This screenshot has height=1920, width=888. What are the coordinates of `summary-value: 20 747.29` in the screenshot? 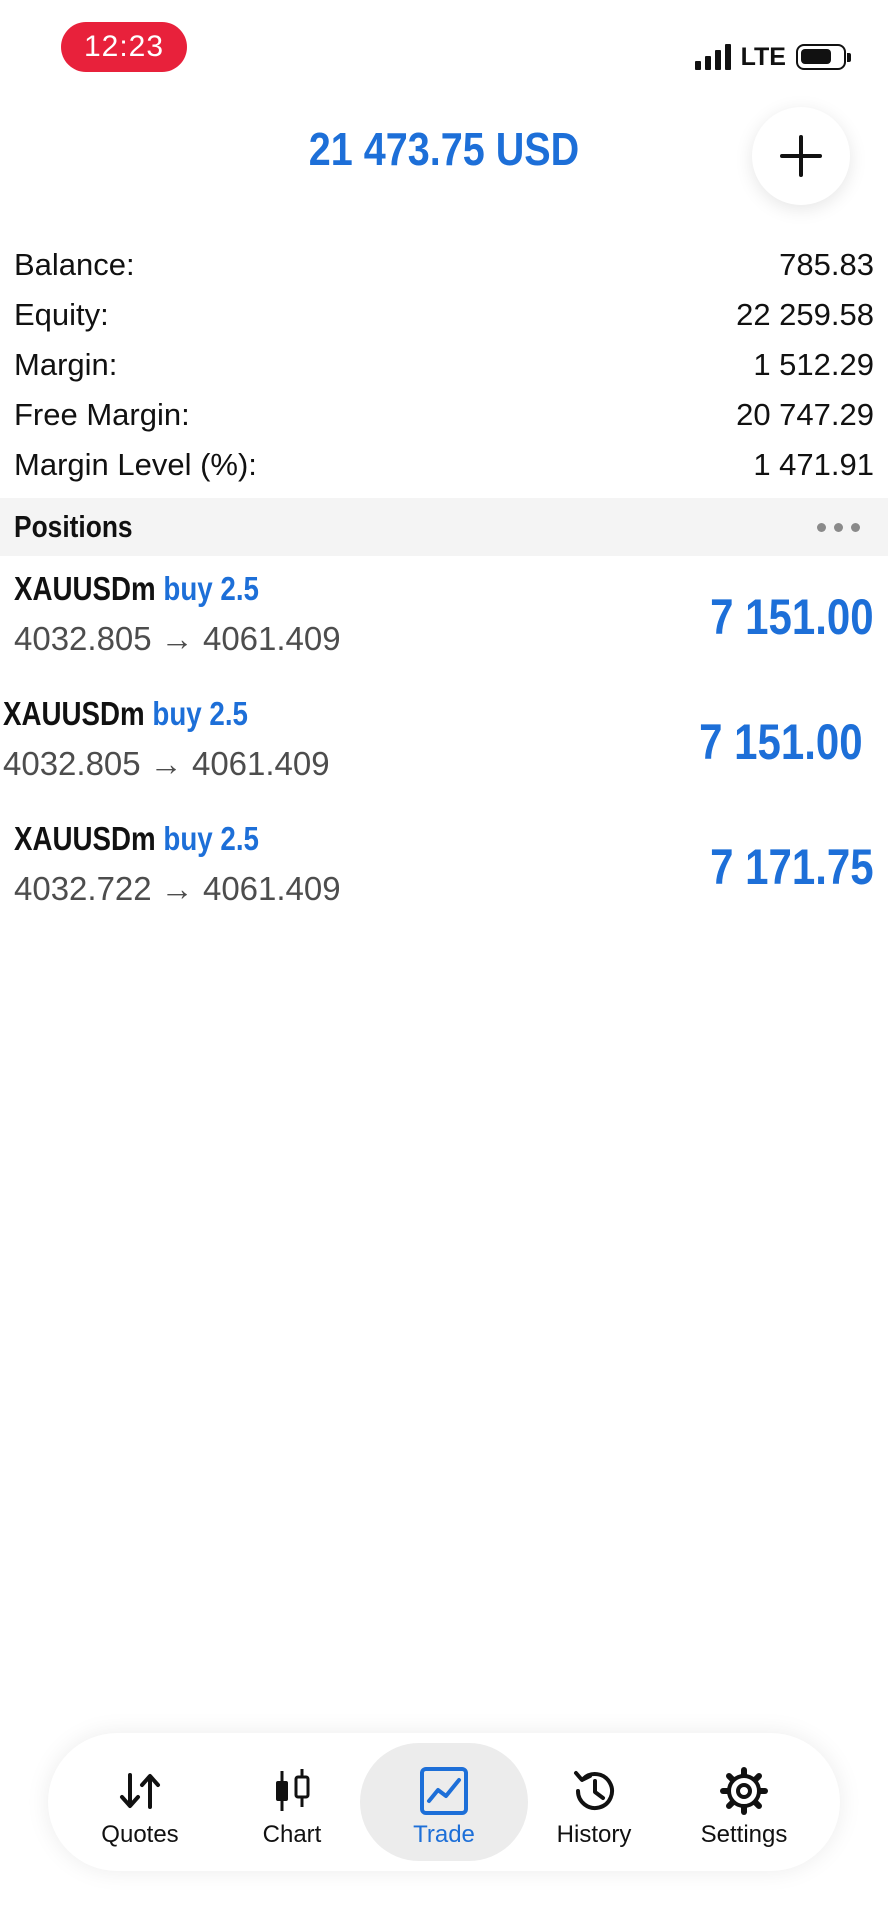 It's located at (805, 414).